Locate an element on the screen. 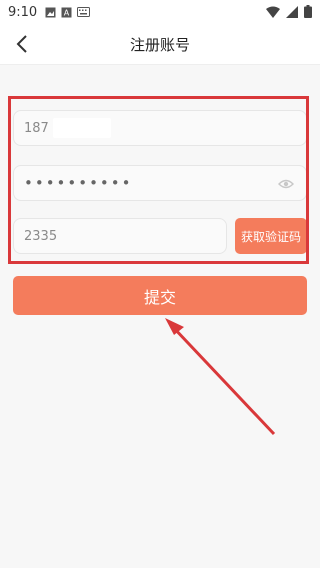  page-title: 注册账号 is located at coordinates (159, 45).